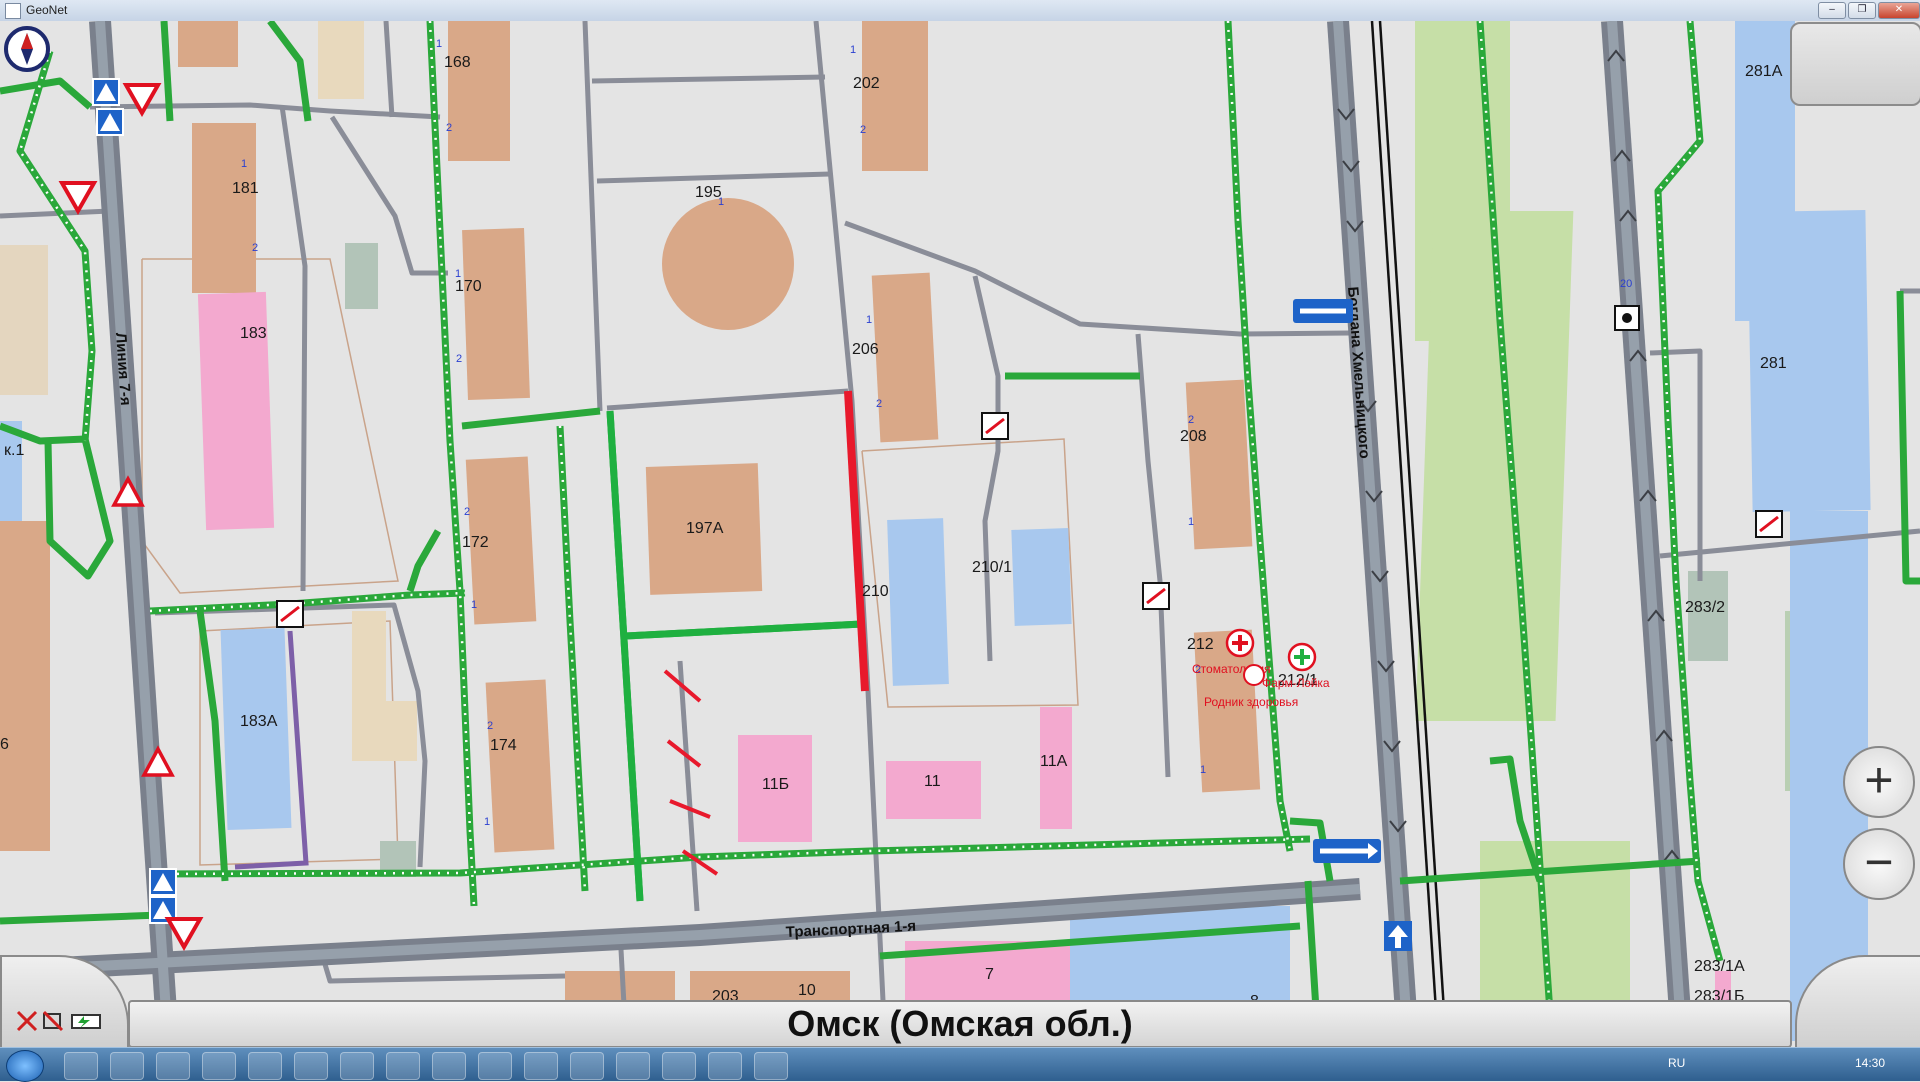  I want to click on building-label: 210/1, so click(992, 567).